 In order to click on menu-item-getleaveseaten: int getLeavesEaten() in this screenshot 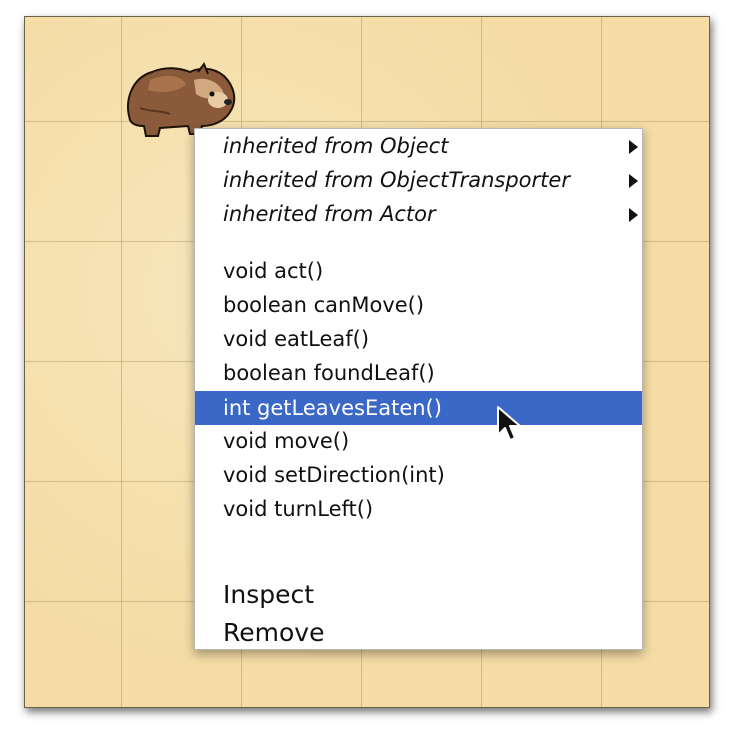, I will do `click(418, 408)`.